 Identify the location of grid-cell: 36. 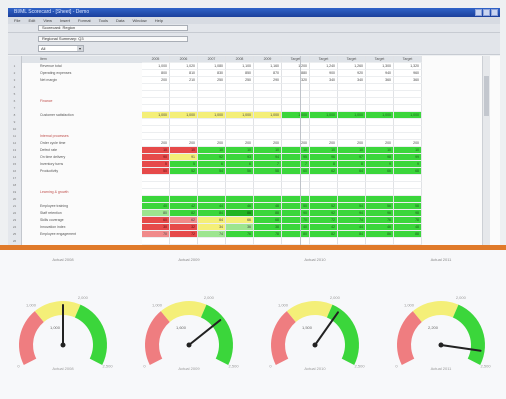
(240, 227).